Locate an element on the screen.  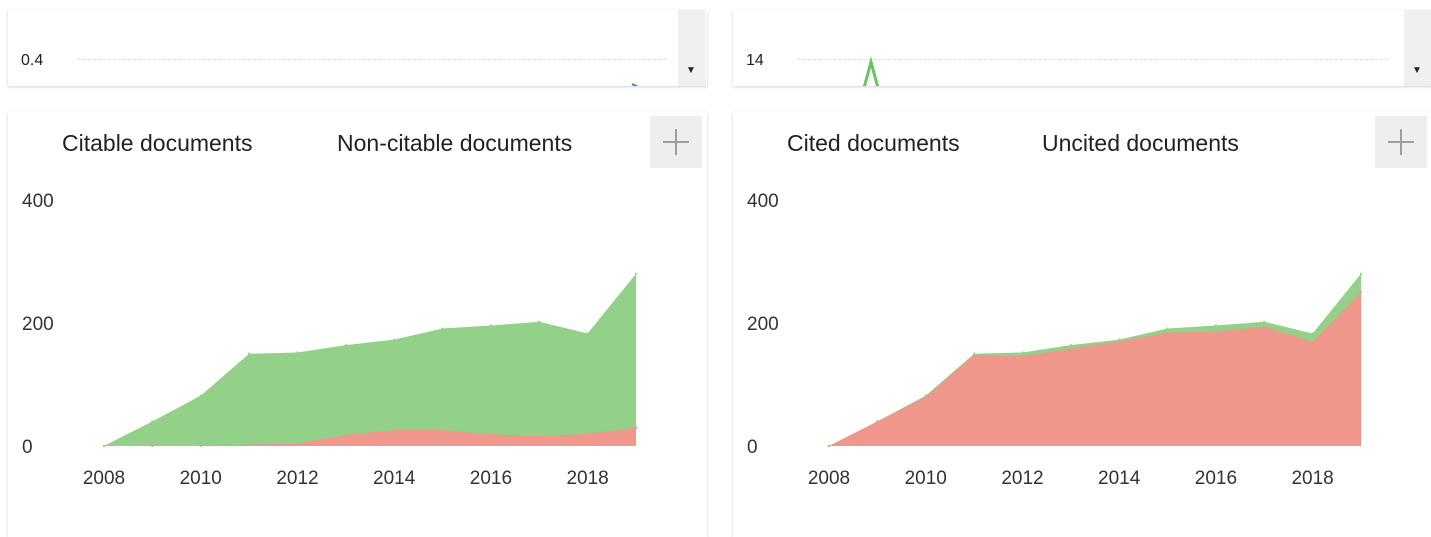
top-right-chart-card: 14 ▼ is located at coordinates (1082, 48).